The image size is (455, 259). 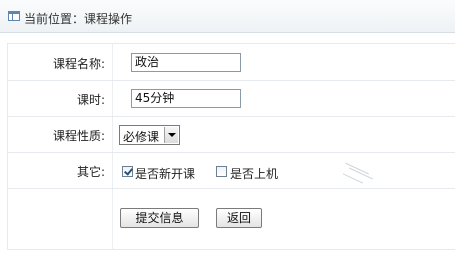 What do you see at coordinates (78, 64) in the screenshot?
I see `course-name-label: 课程名称:` at bounding box center [78, 64].